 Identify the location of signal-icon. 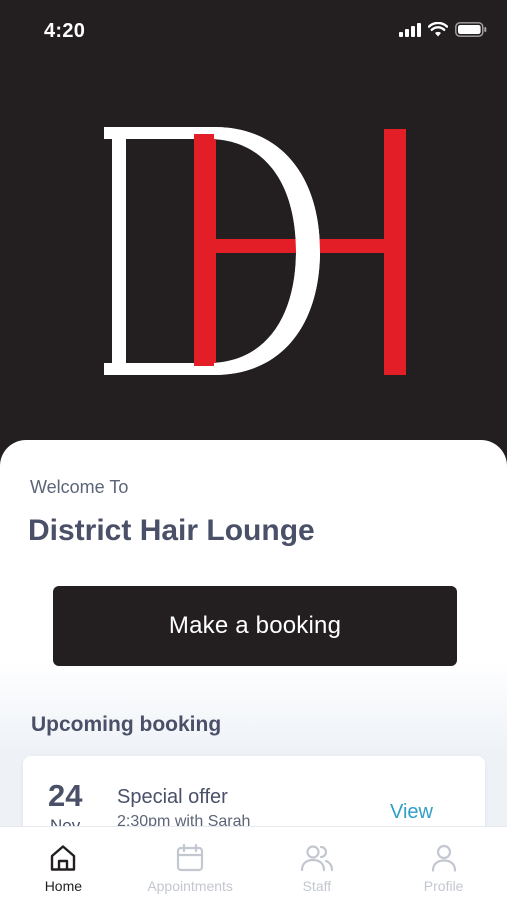
(410, 29).